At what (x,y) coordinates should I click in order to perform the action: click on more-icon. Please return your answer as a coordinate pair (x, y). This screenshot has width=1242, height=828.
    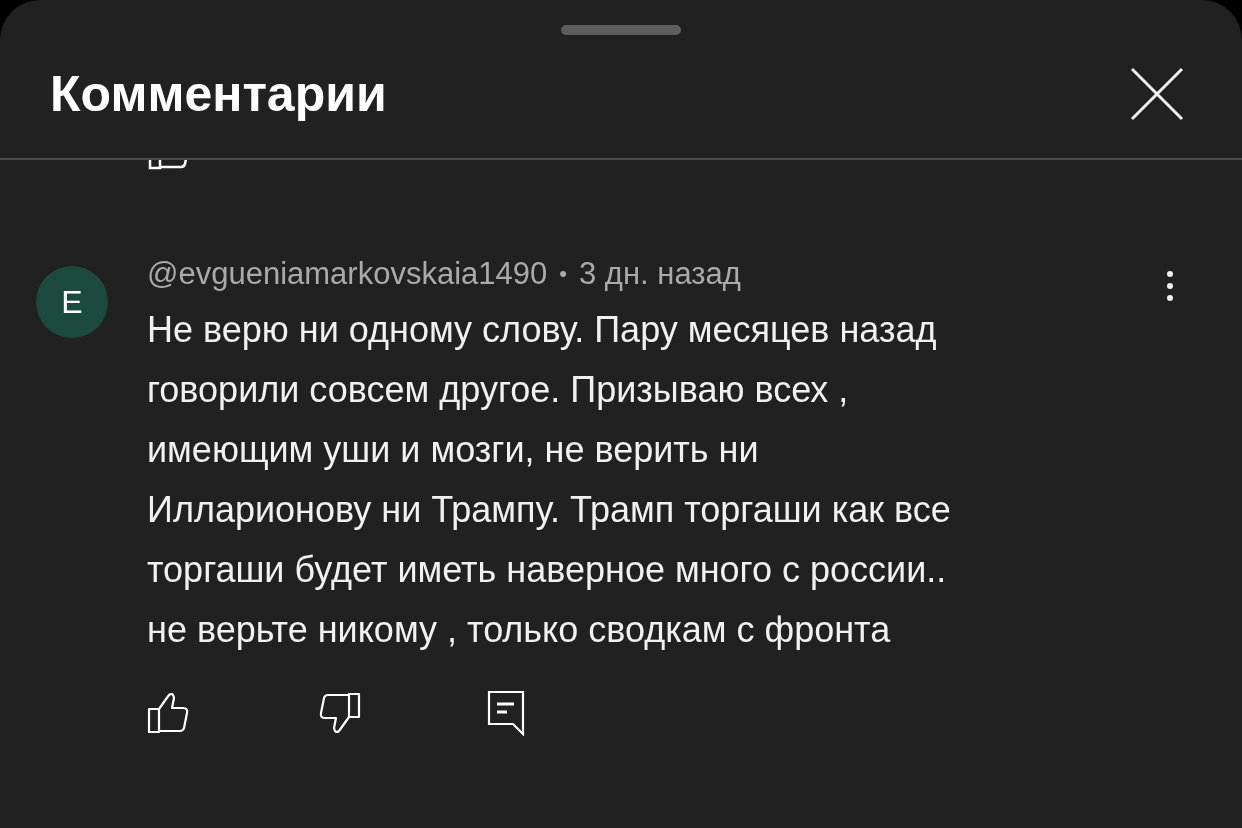
    Looking at the image, I should click on (1170, 286).